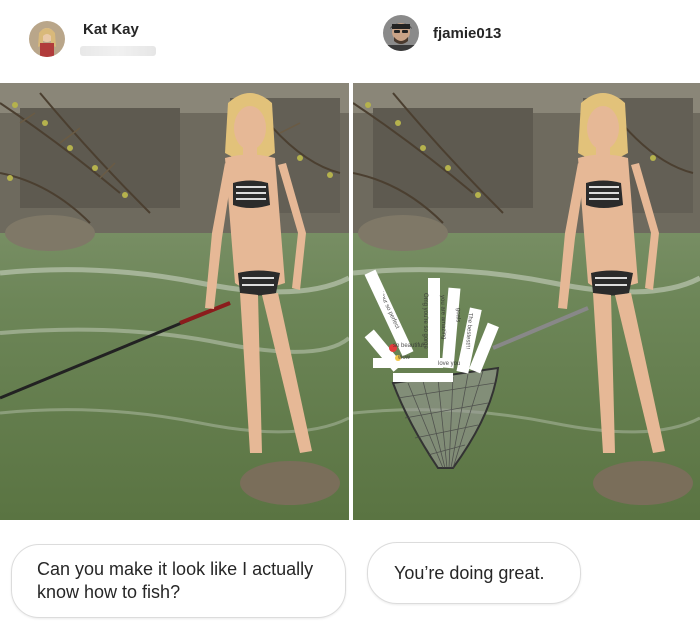  I want to click on right-caption-bubble: You’re doing great., so click(474, 573).